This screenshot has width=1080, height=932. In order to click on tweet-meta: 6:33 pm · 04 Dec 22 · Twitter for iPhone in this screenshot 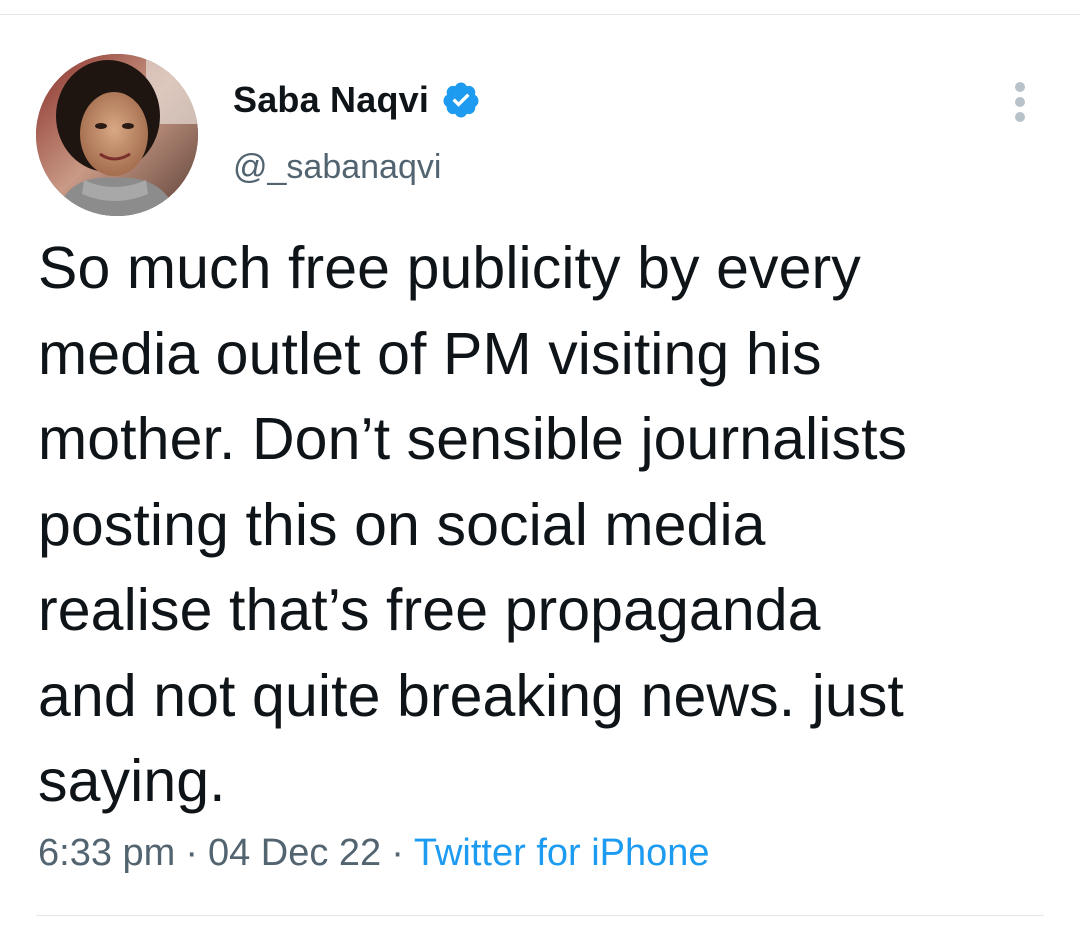, I will do `click(374, 853)`.